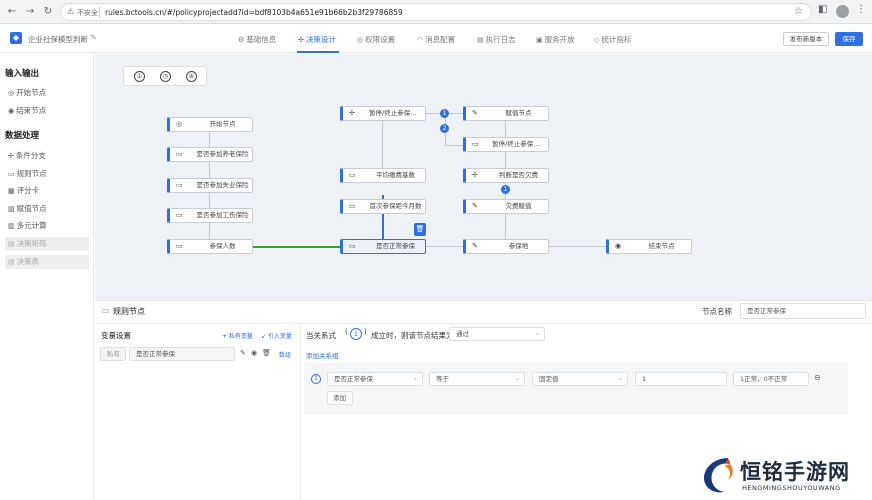 This screenshot has height=500, width=872. I want to click on var-settings-title: 变量设置, so click(116, 335).